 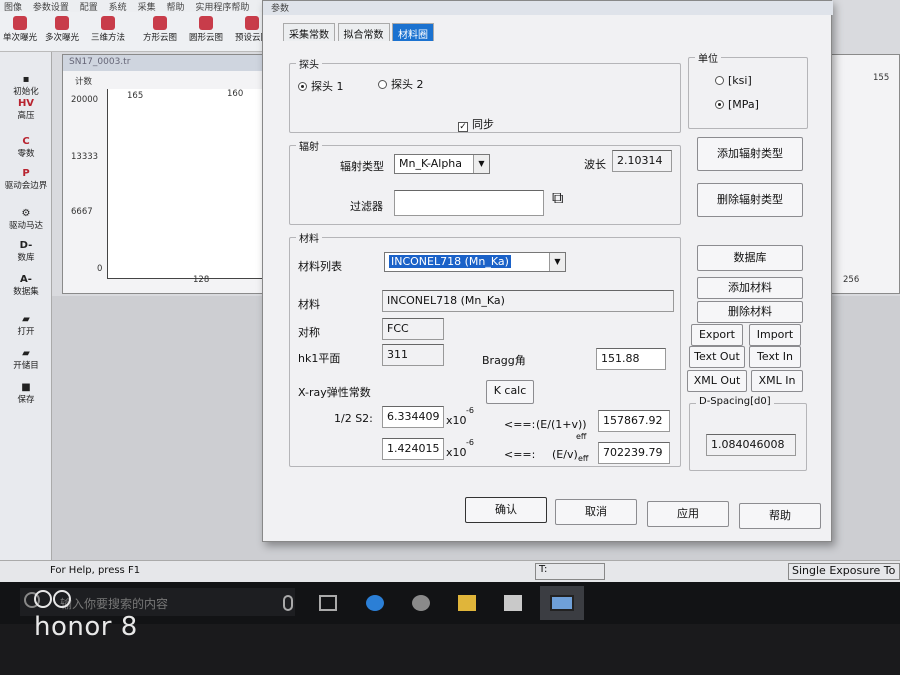 I want to click on 3d-method-button: 三维方法, so click(x=108, y=29).